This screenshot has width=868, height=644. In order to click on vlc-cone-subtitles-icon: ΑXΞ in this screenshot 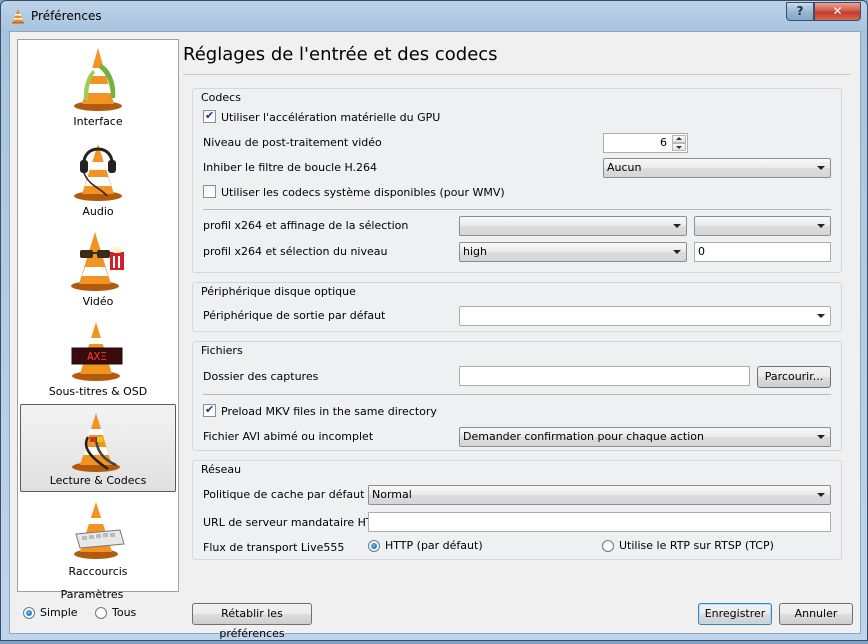, I will do `click(97, 351)`.